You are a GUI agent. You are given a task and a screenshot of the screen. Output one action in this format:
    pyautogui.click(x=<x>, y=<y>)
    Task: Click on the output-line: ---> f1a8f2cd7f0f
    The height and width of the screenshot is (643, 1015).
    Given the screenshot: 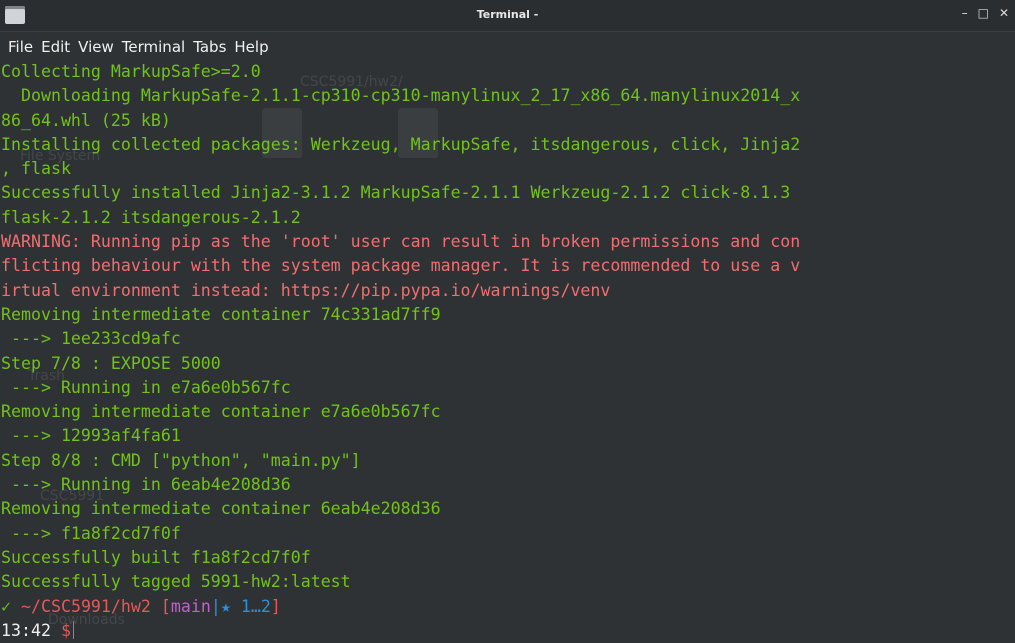 What is the action you would take?
    pyautogui.click(x=91, y=533)
    